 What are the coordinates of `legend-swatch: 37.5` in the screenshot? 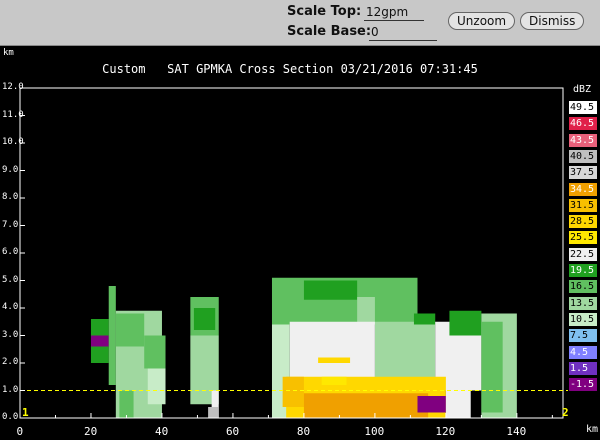 It's located at (583, 173).